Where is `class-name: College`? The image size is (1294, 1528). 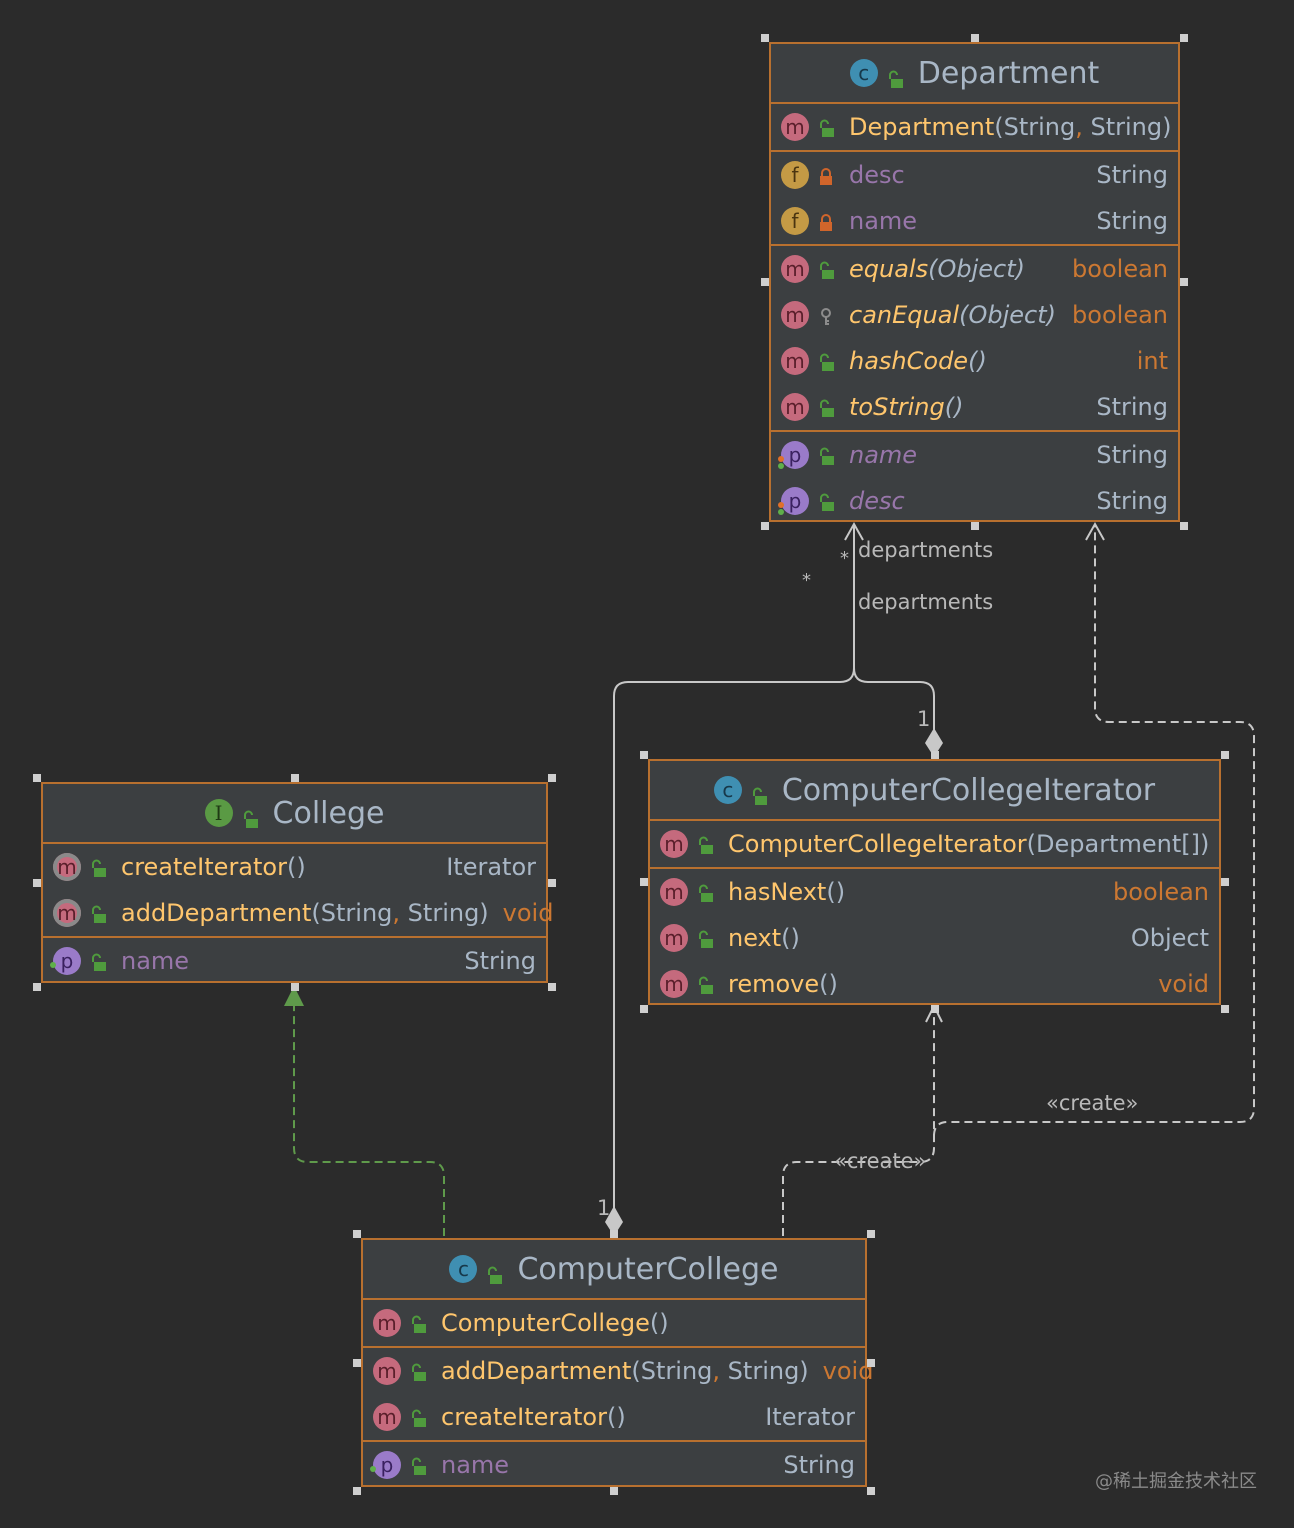 class-name: College is located at coordinates (328, 813).